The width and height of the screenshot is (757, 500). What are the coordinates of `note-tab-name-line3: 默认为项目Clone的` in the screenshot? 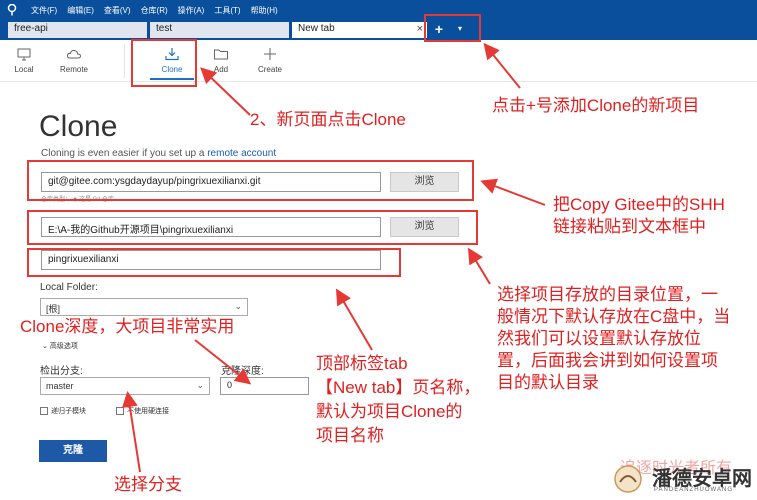 It's located at (389, 411).